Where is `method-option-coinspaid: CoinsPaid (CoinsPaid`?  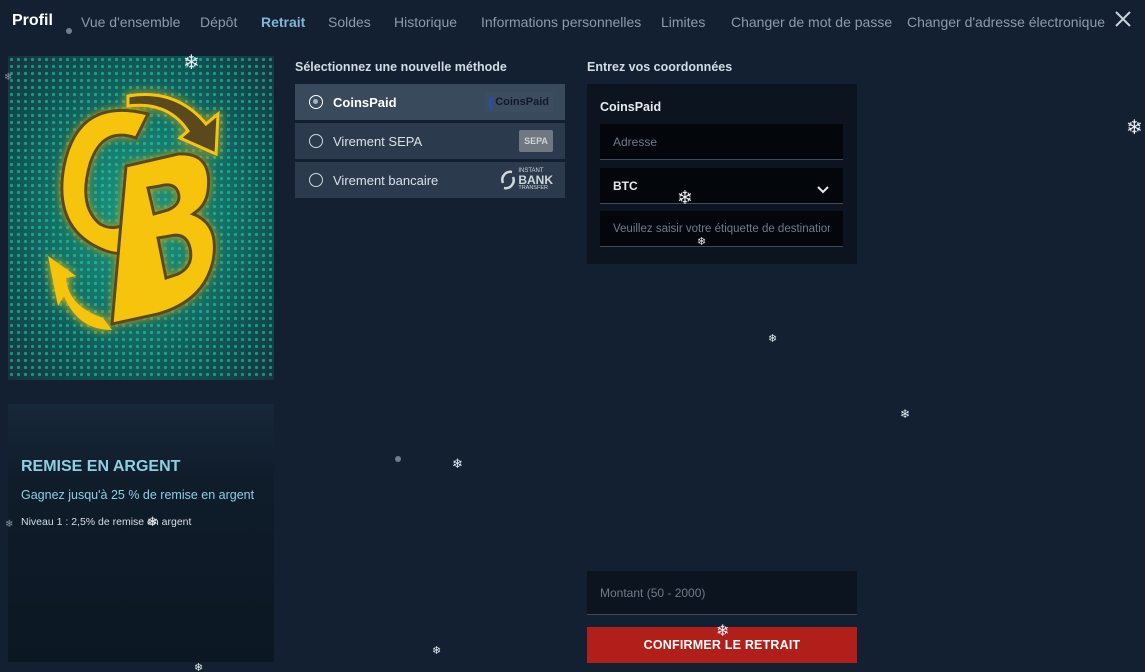
method-option-coinspaid: CoinsPaid (CoinsPaid is located at coordinates (430, 102).